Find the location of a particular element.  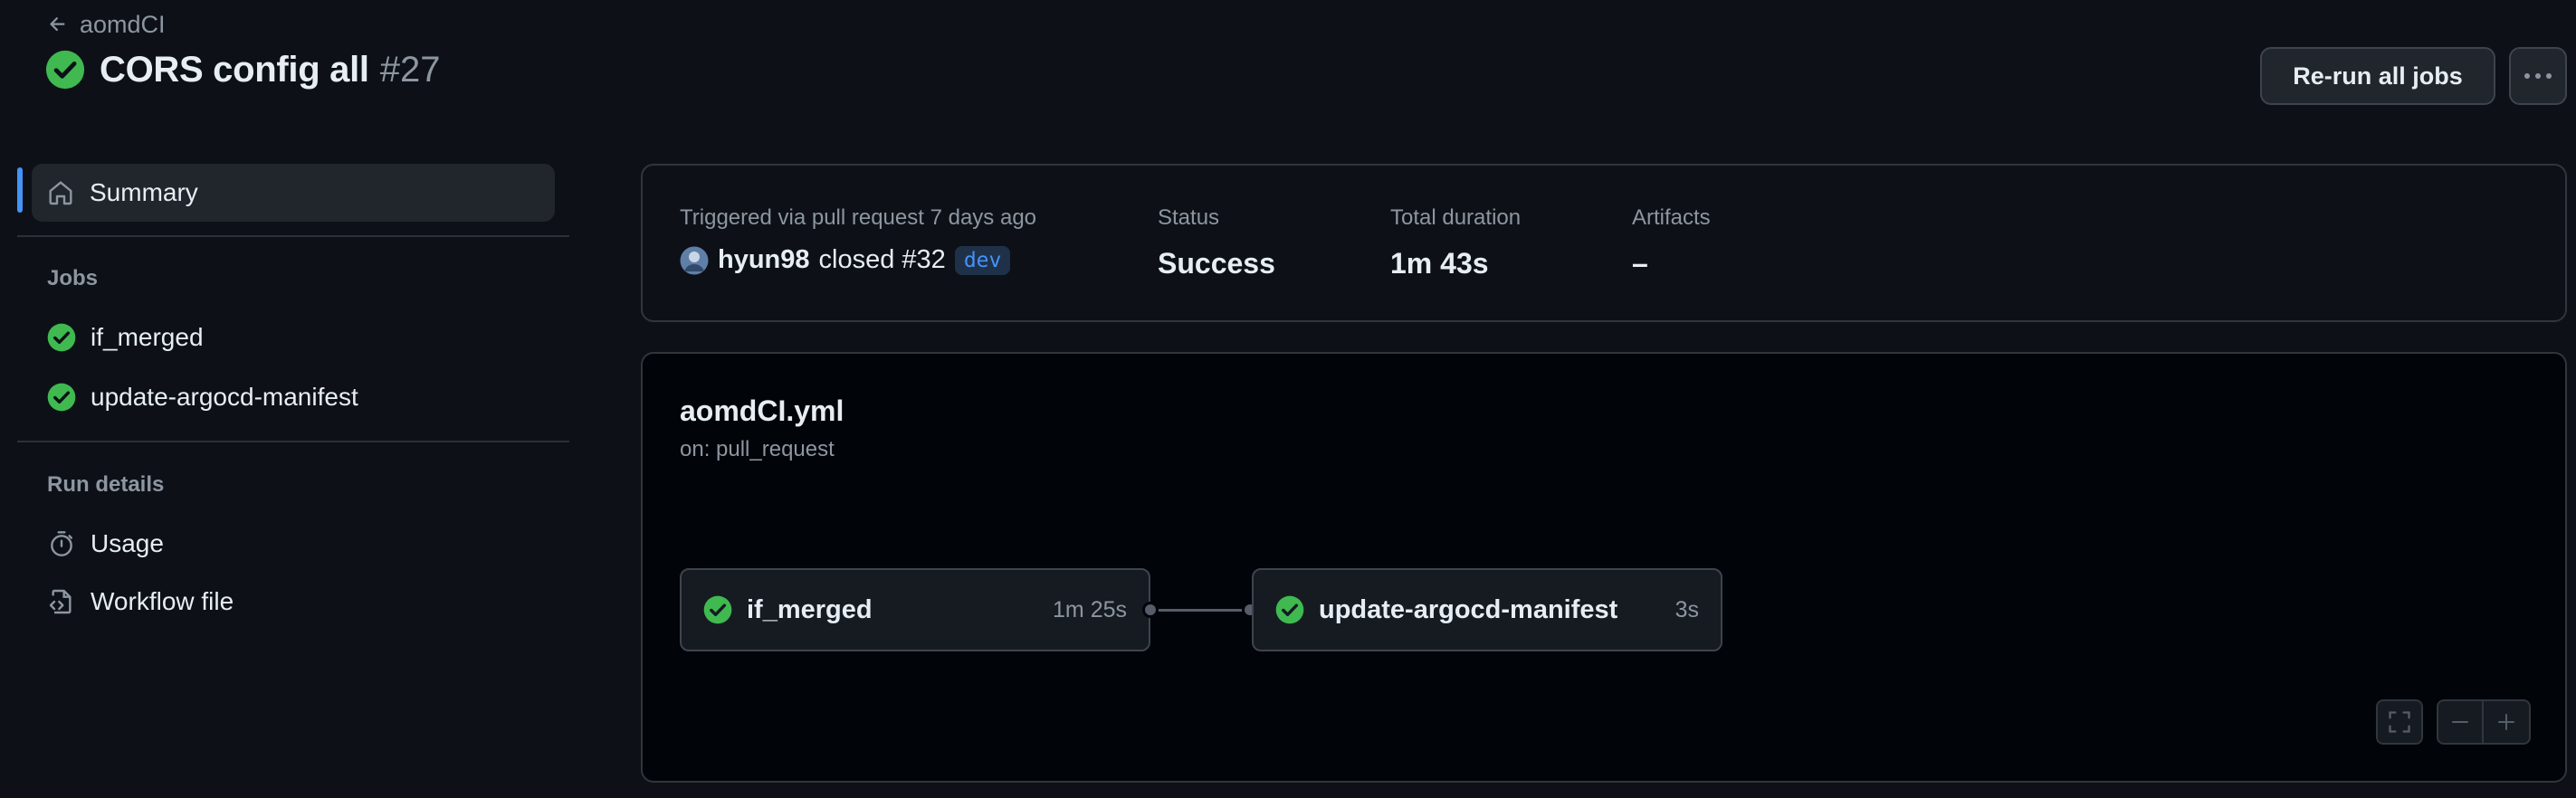

minus-icon is located at coordinates (2460, 722).